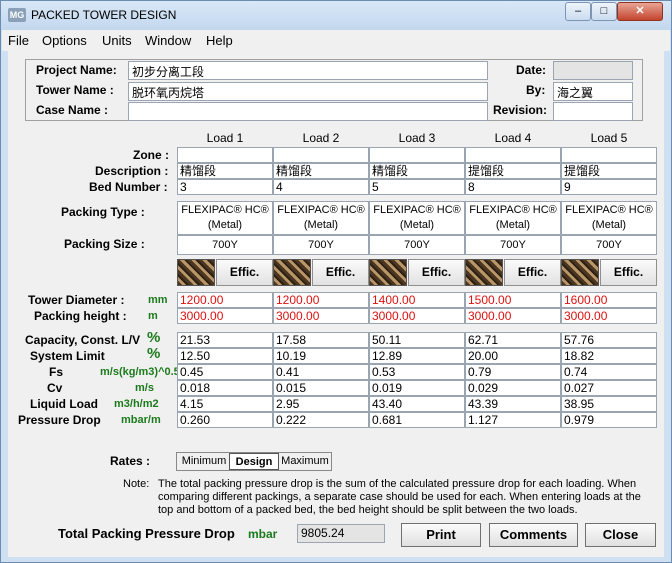 The width and height of the screenshot is (672, 563). I want to click on tower-diameter-cell: 1400.00, so click(417, 300).